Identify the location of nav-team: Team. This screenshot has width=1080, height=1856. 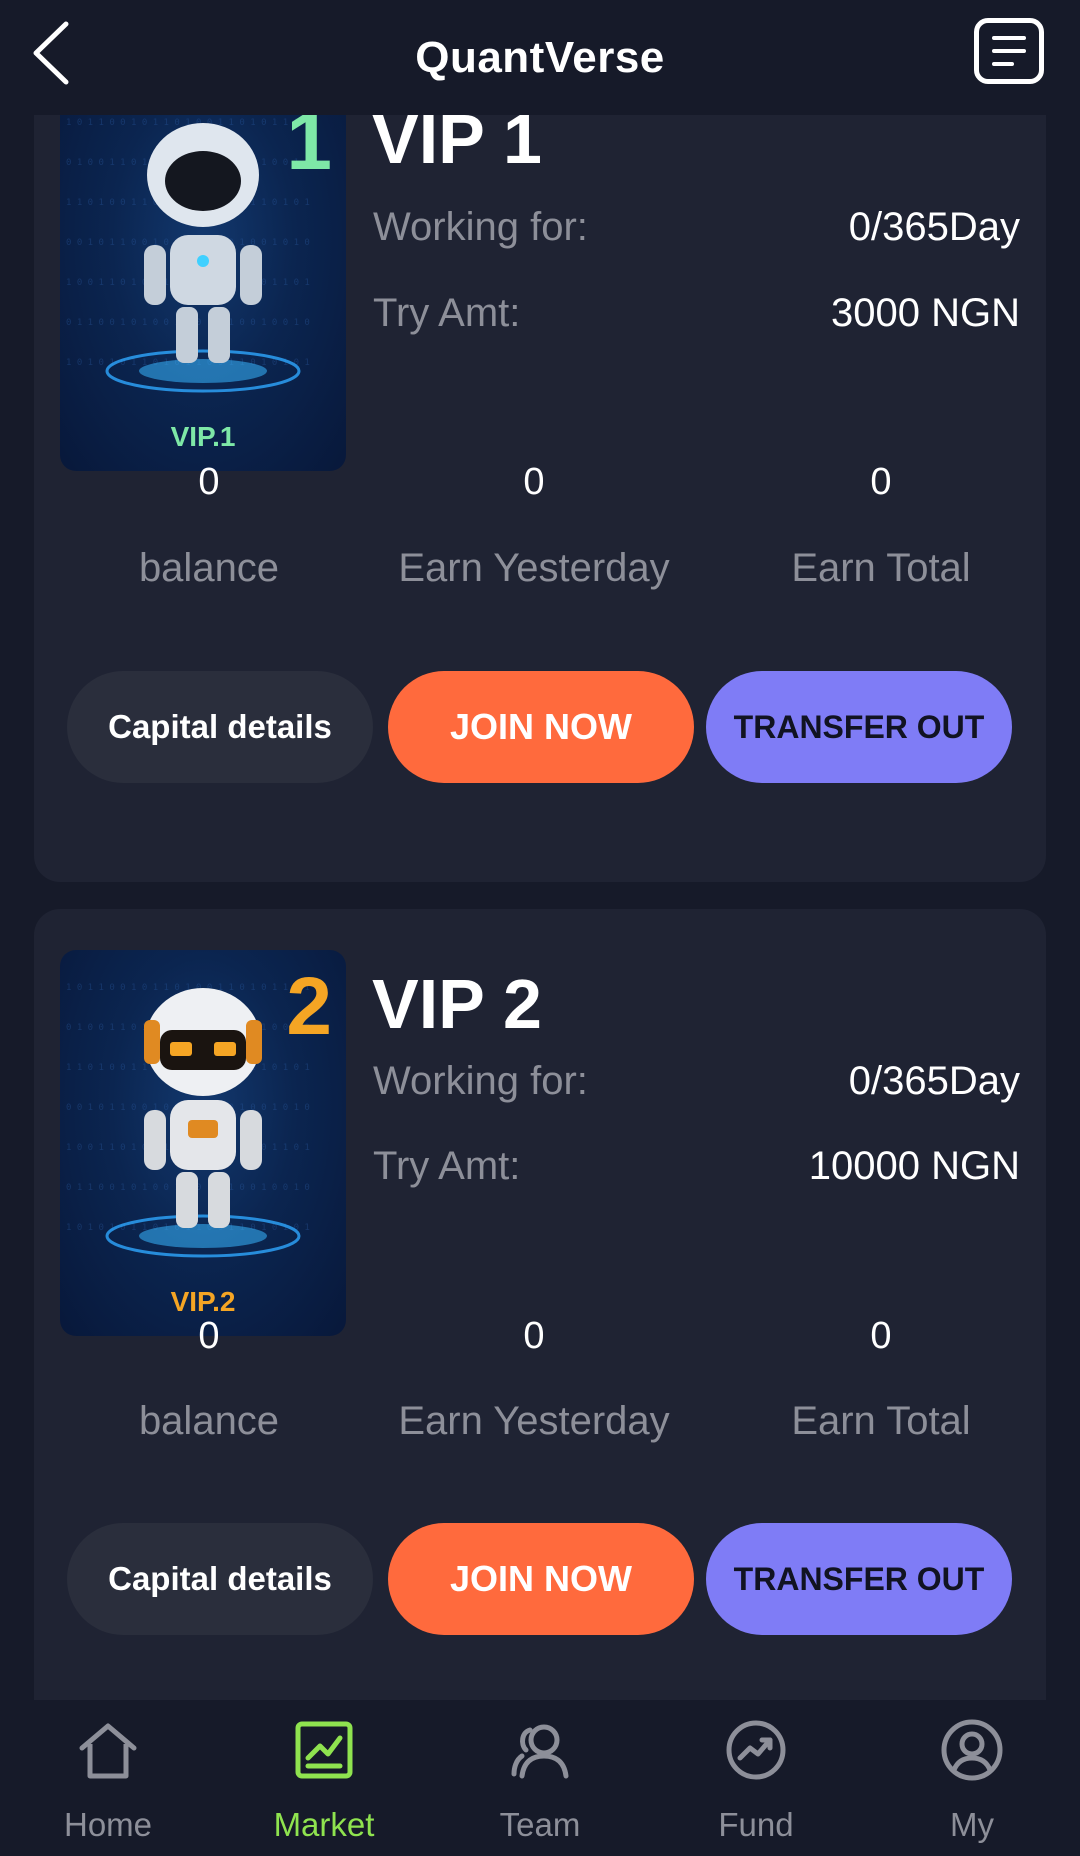
(540, 1778).